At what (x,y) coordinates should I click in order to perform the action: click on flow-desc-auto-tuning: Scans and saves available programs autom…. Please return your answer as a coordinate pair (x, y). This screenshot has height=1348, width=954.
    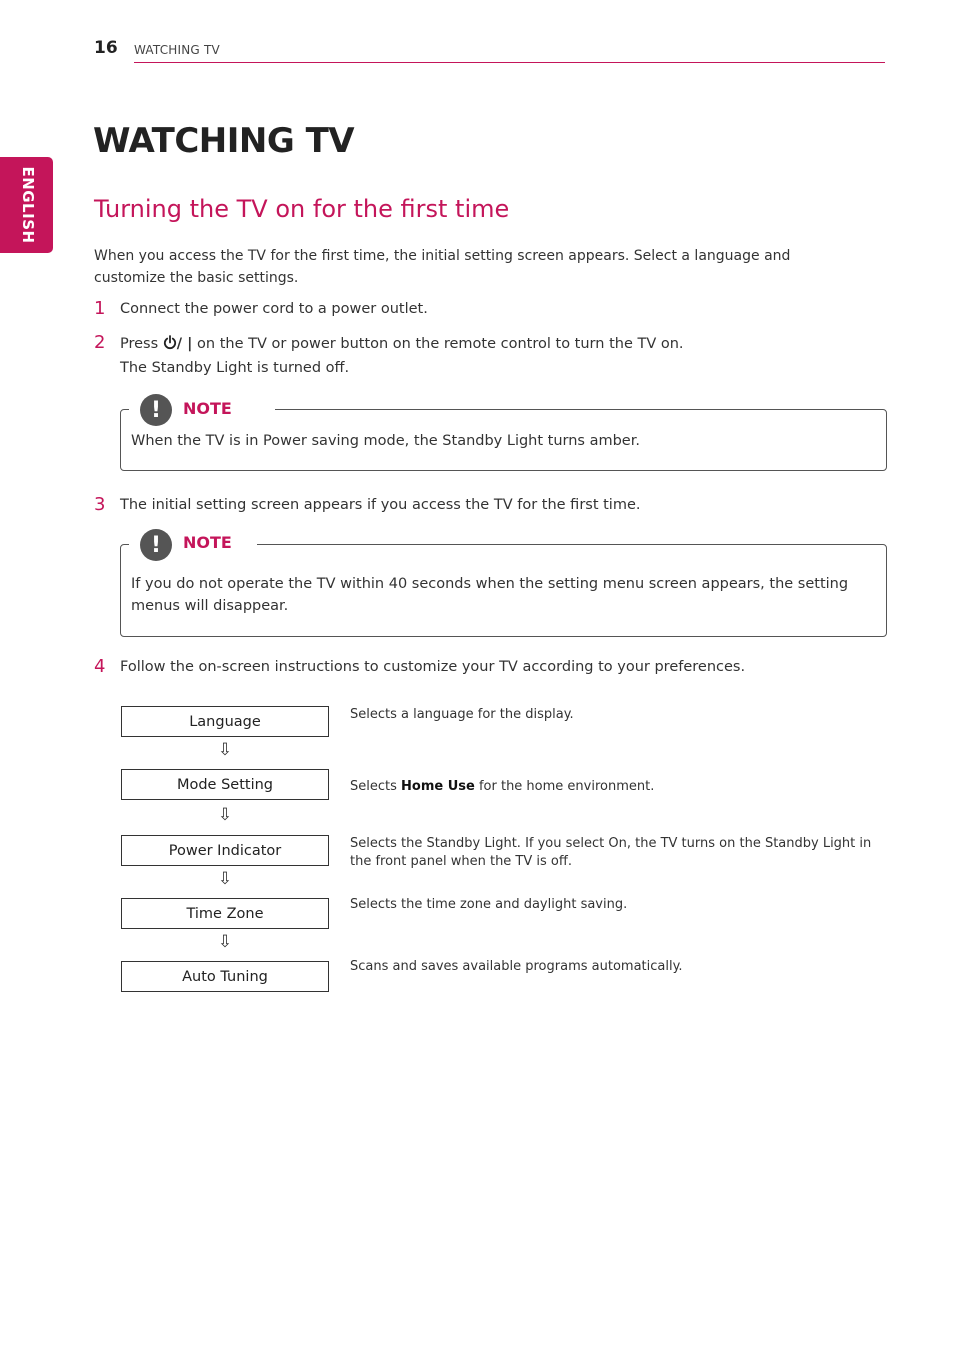
    Looking at the image, I should click on (516, 966).